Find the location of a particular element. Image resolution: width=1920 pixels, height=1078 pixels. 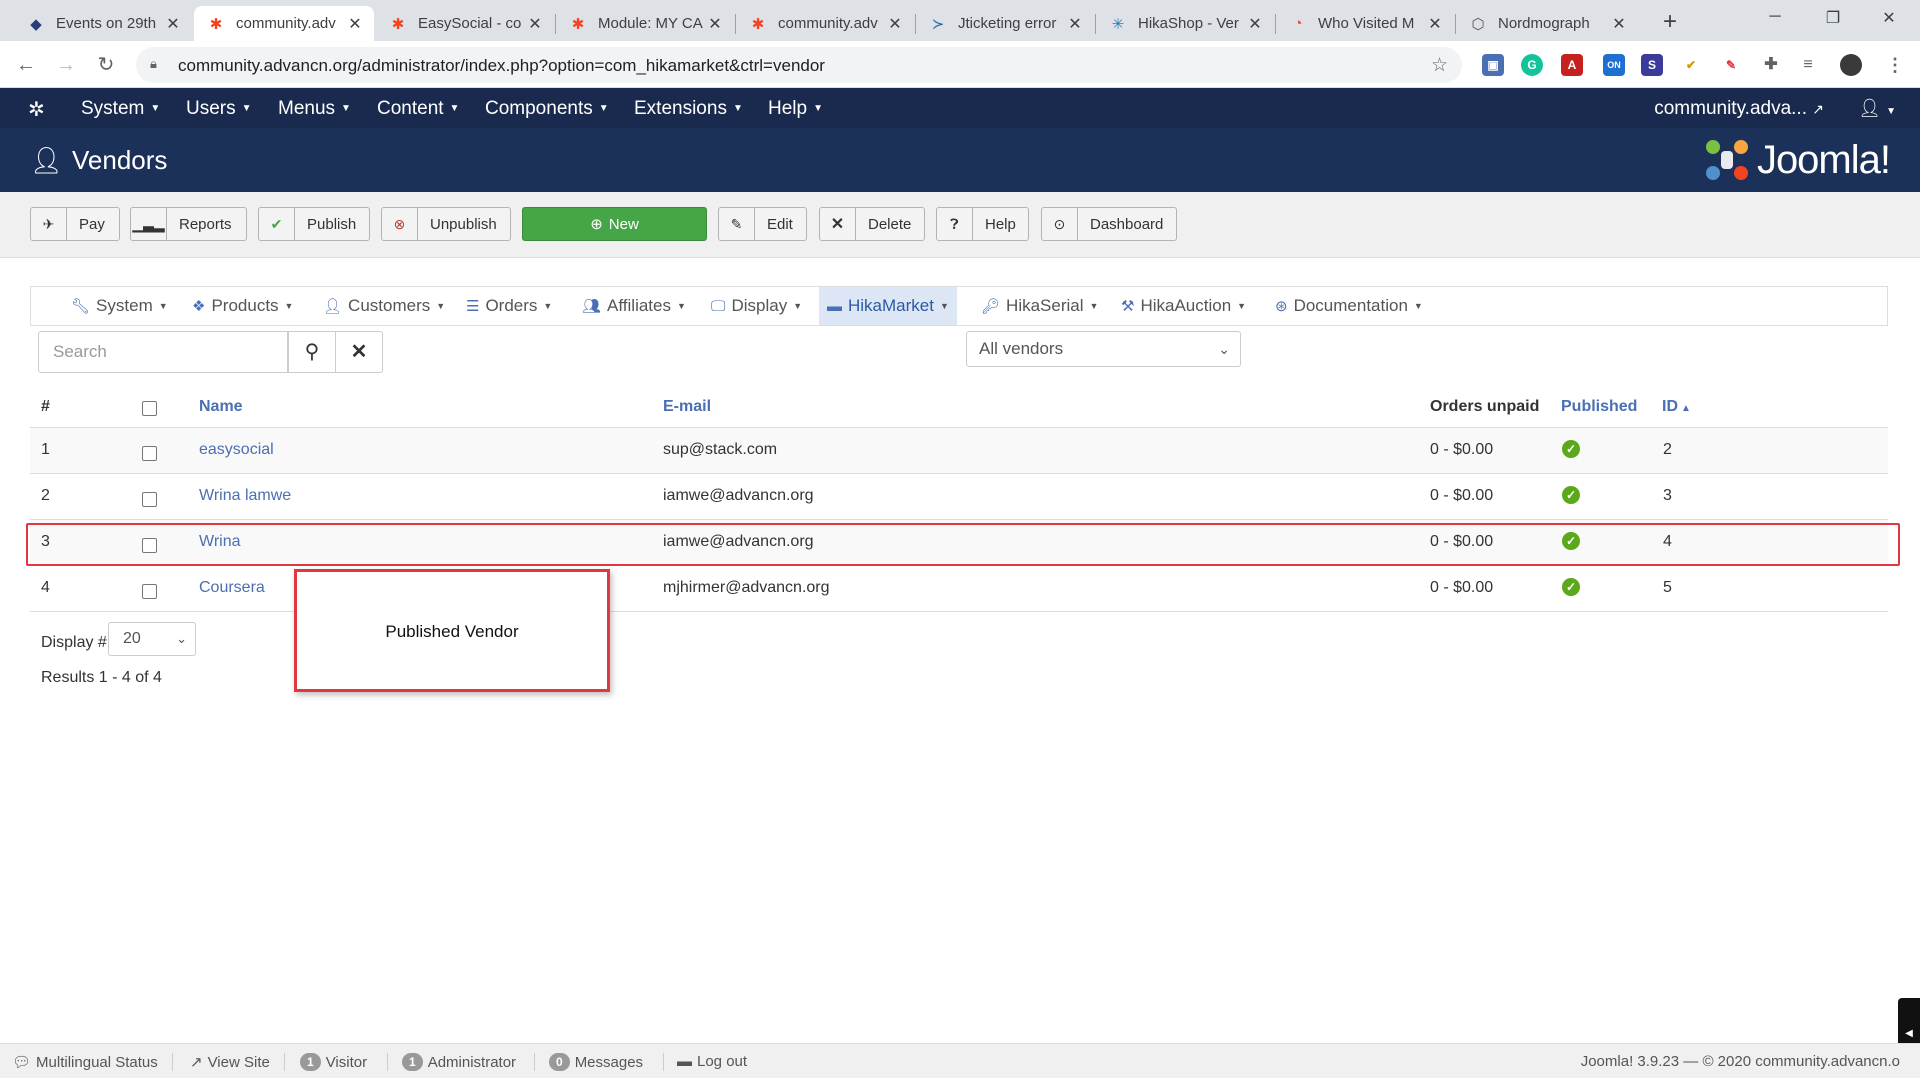

edit-button: ✎ Edit is located at coordinates (762, 224).